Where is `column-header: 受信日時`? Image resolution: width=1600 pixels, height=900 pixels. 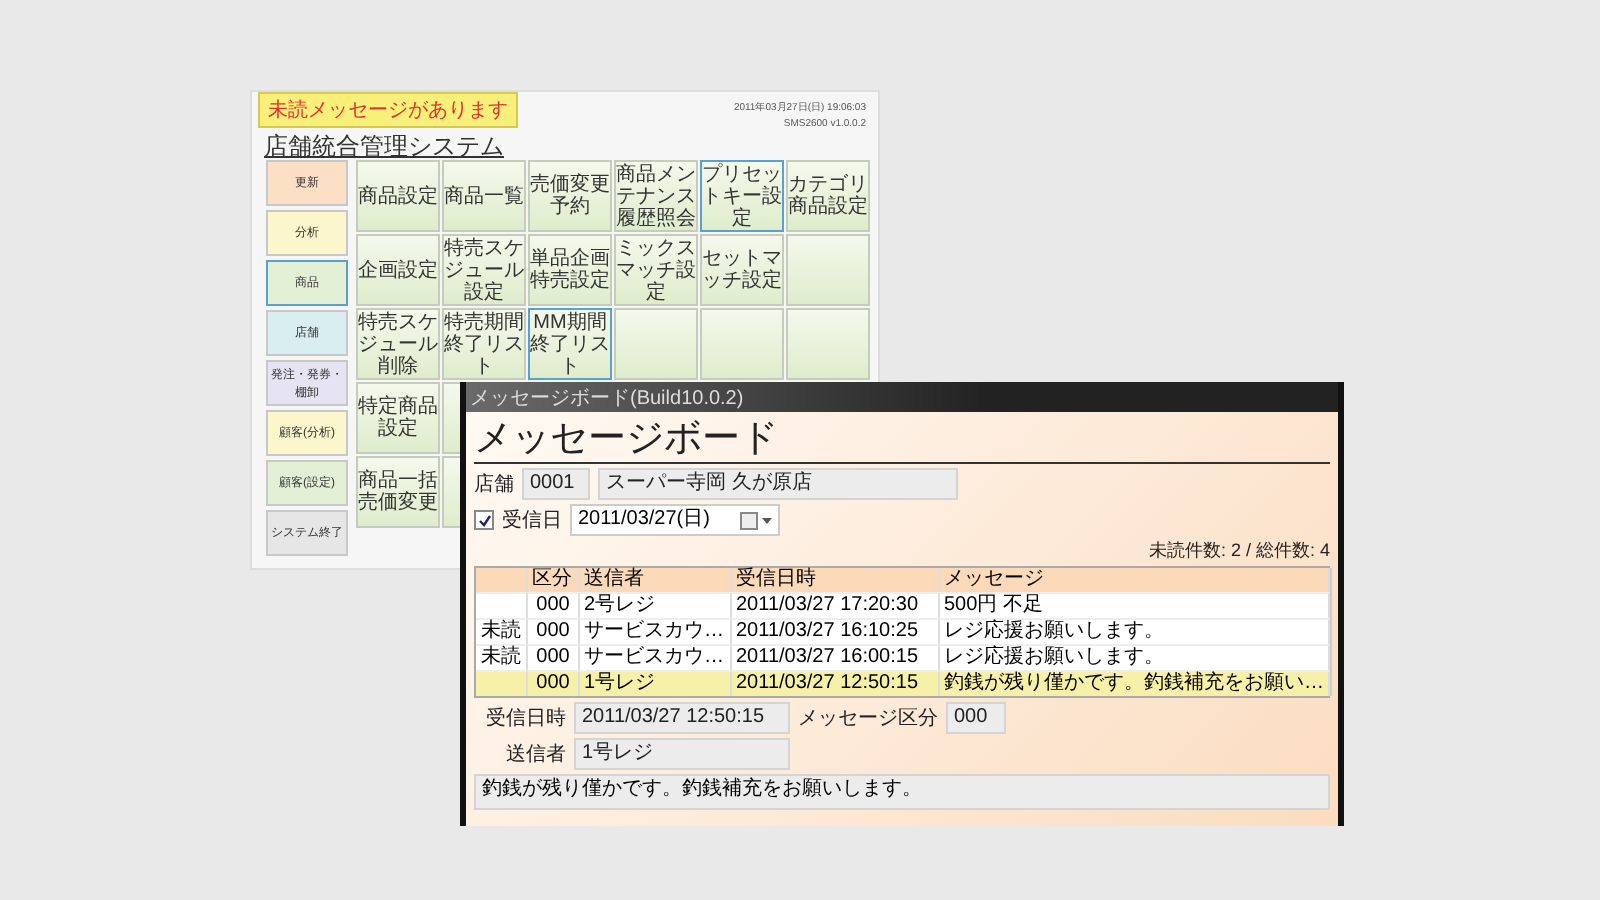 column-header: 受信日時 is located at coordinates (836, 580).